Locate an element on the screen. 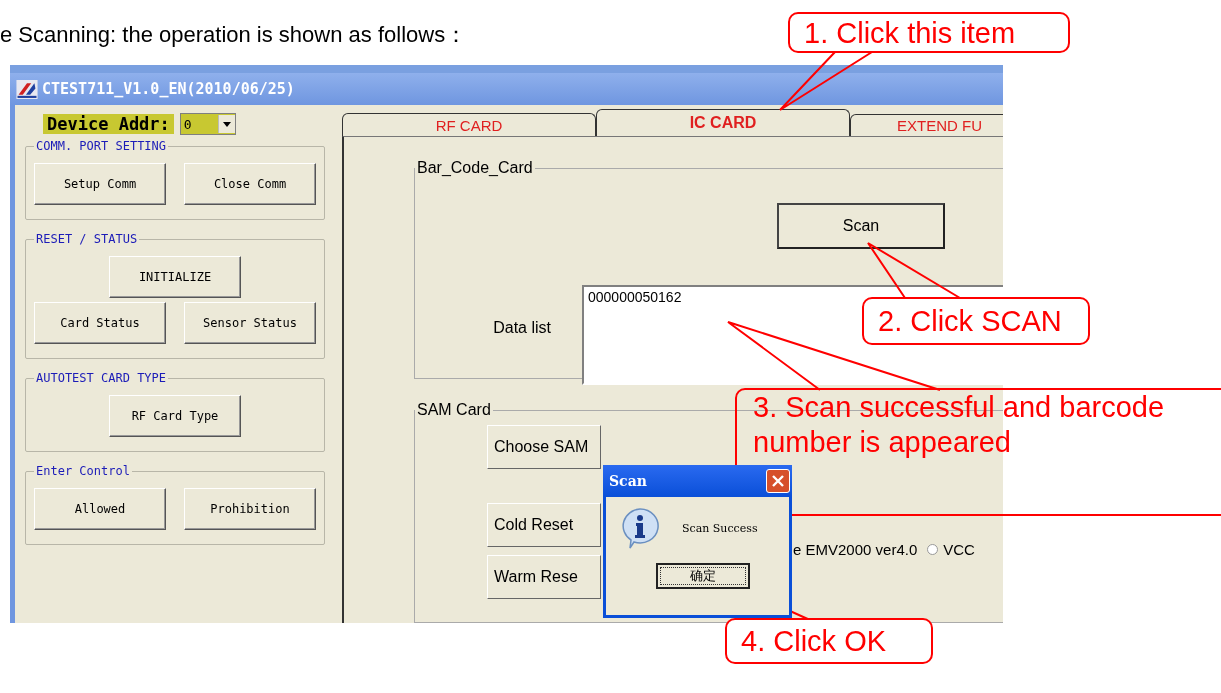  callout-text: 4. Click OK is located at coordinates (829, 641).